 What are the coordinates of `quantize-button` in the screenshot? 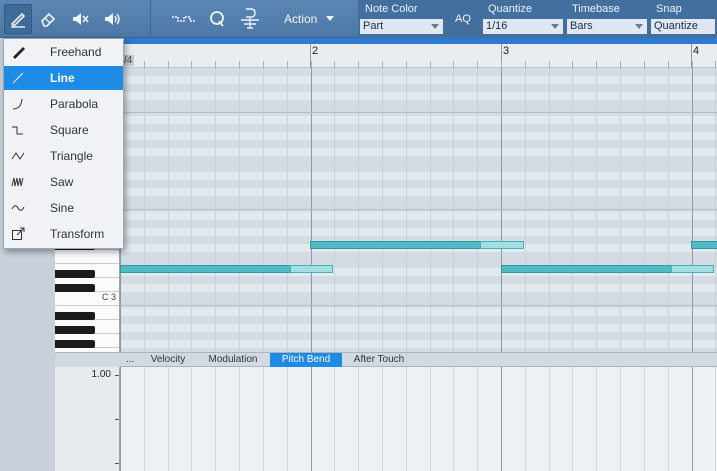 It's located at (217, 19).